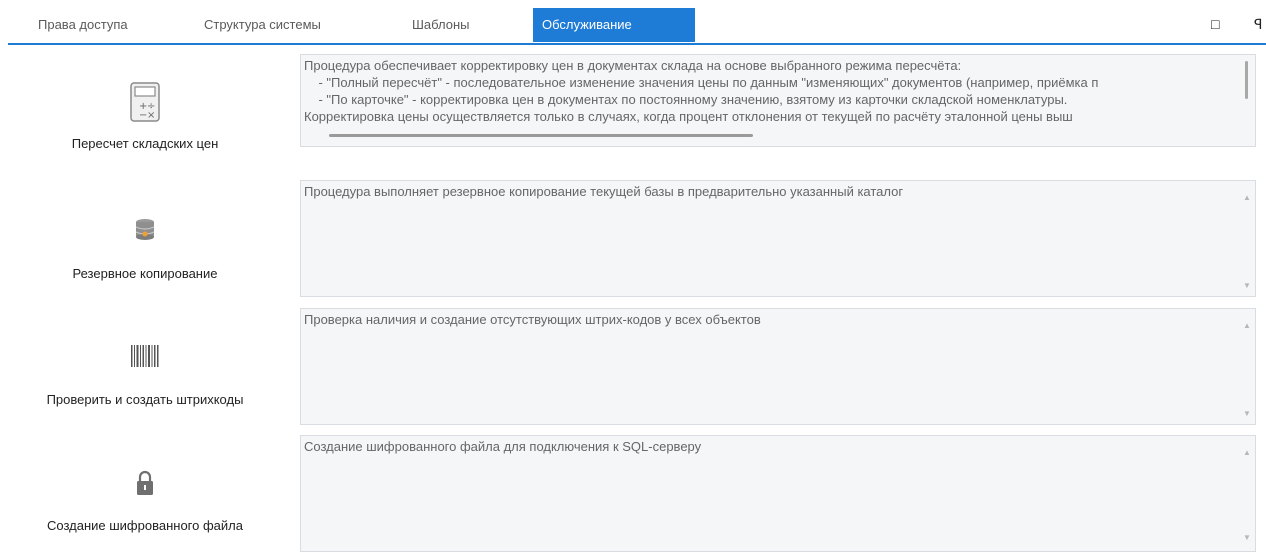 Image resolution: width=1266 pixels, height=552 pixels. Describe the element at coordinates (145, 356) in the screenshot. I see `barcode-icon` at that location.